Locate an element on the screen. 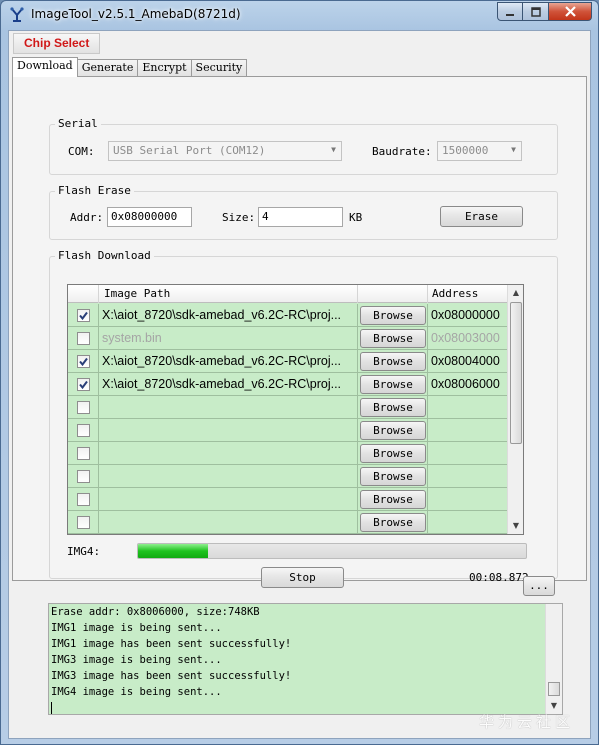  check-icon is located at coordinates (83, 362).